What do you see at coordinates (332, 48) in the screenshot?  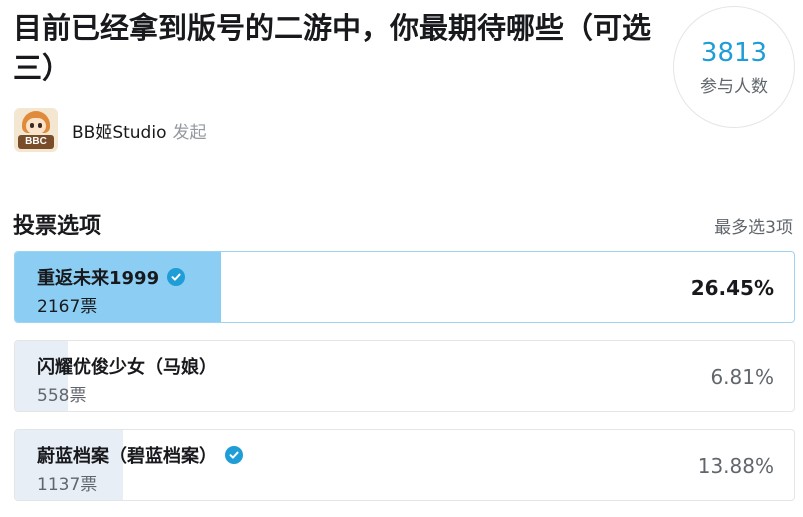 I see `poll-title: 目前已经拿到版号的二游中，你最期待哪些（可选三）` at bounding box center [332, 48].